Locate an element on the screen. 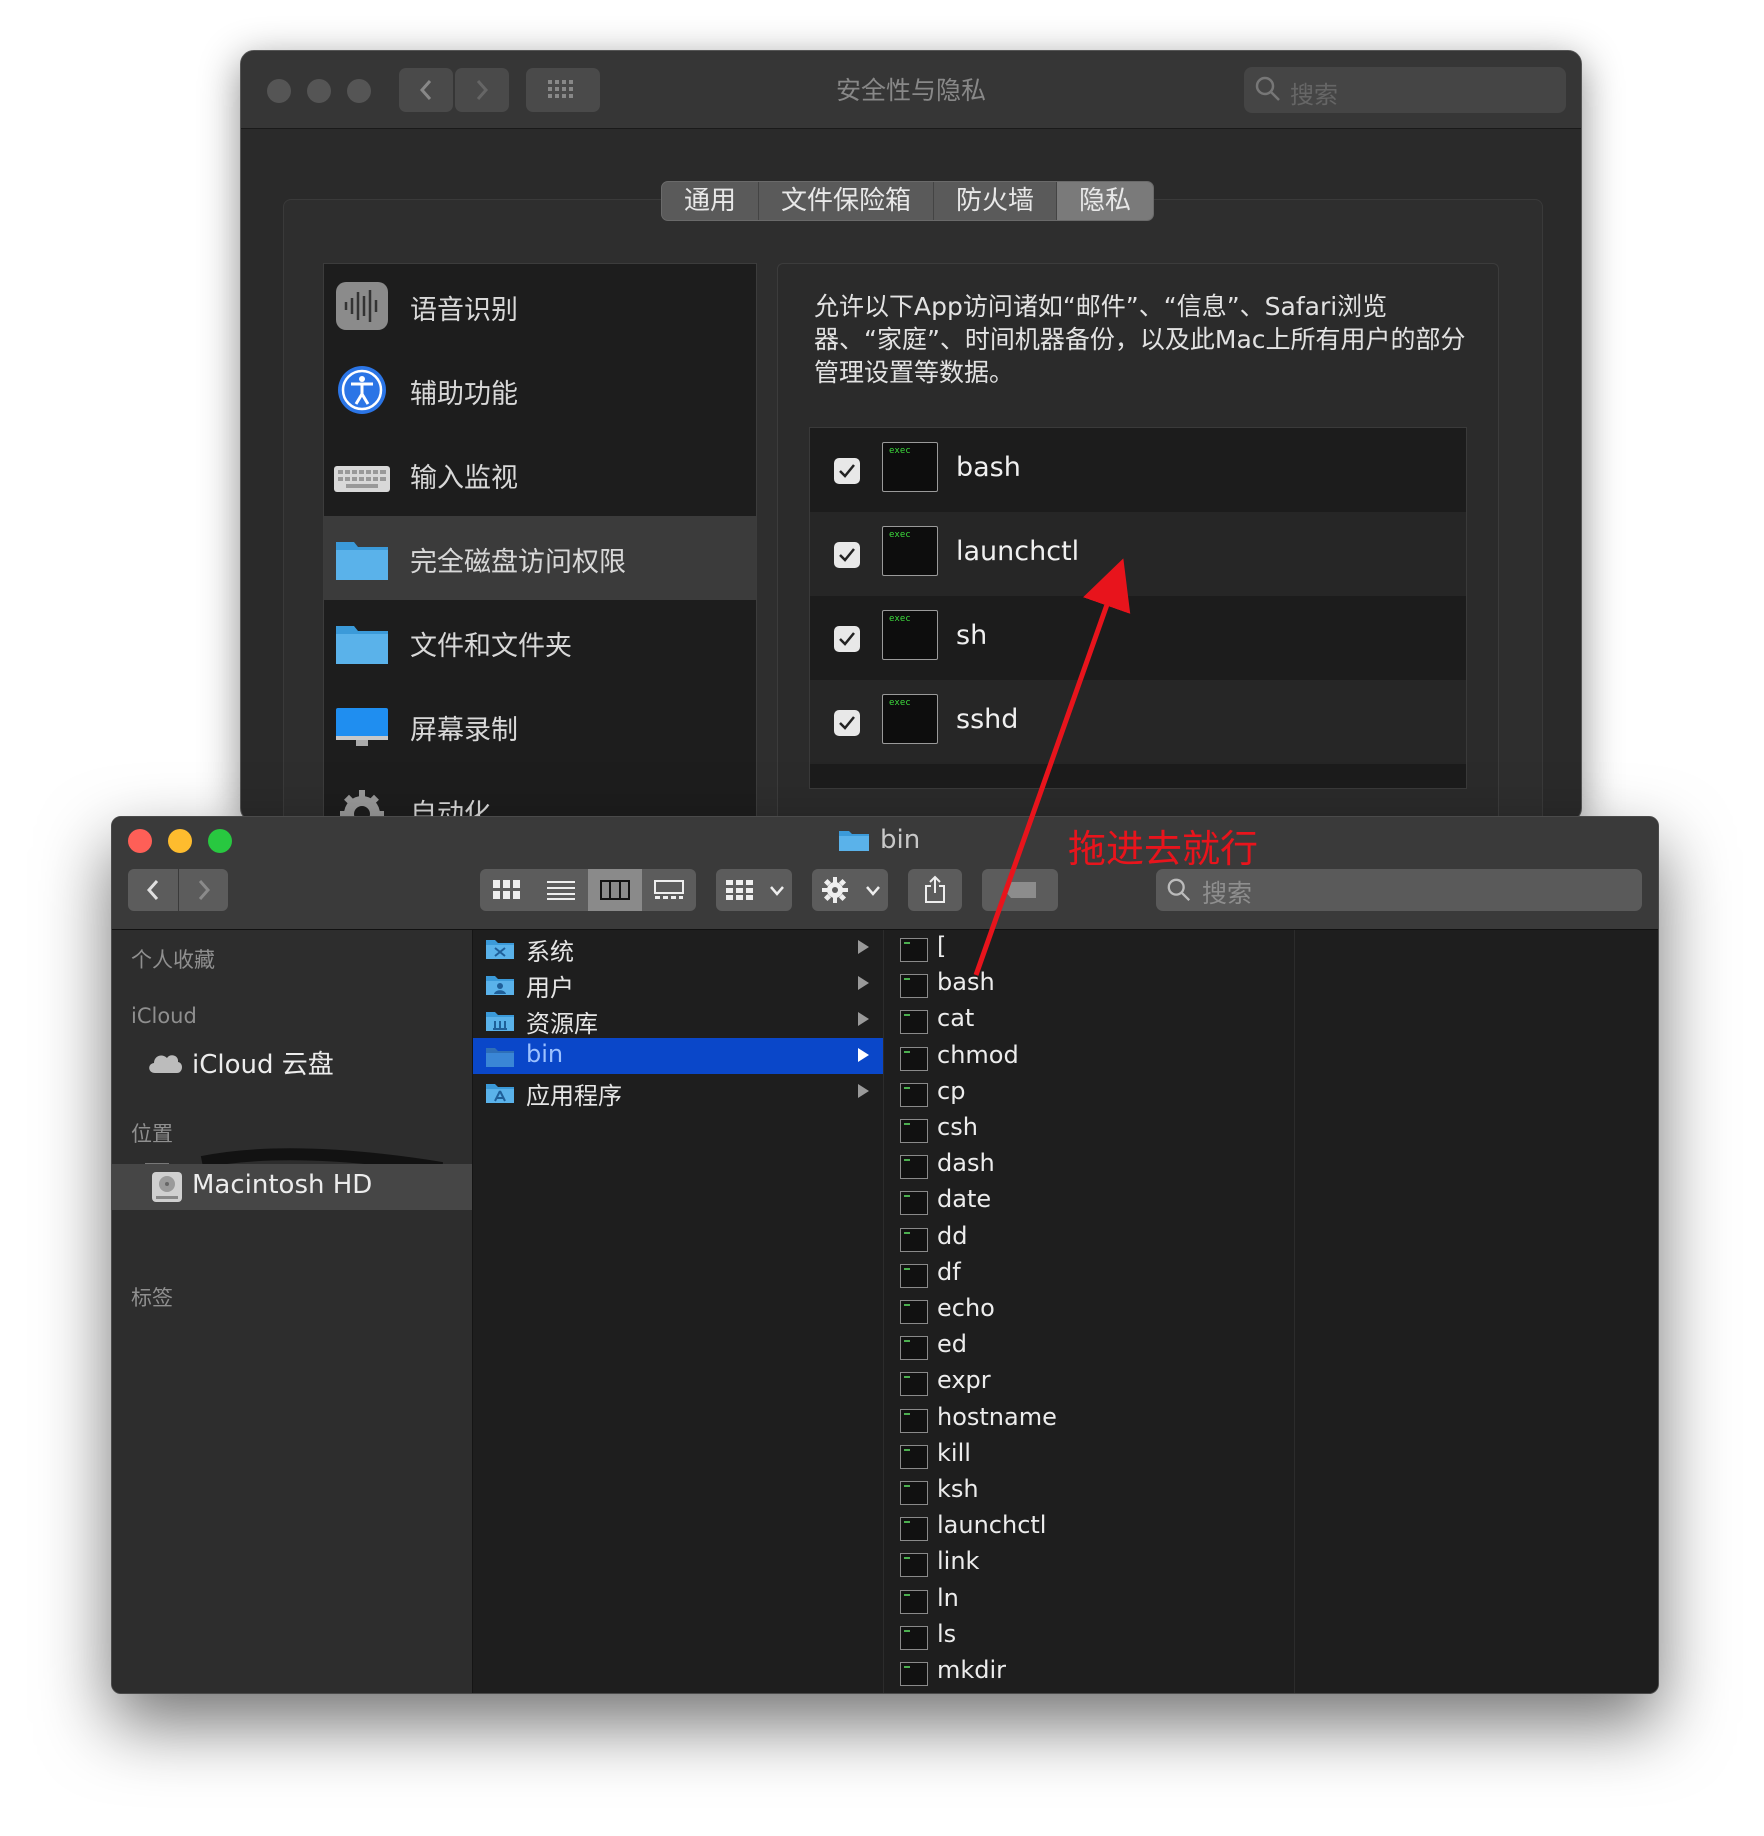 This screenshot has height=1836, width=1764. pref-tab-bar: 通用 文件保险箱 防火墙 隐私 is located at coordinates (908, 201).